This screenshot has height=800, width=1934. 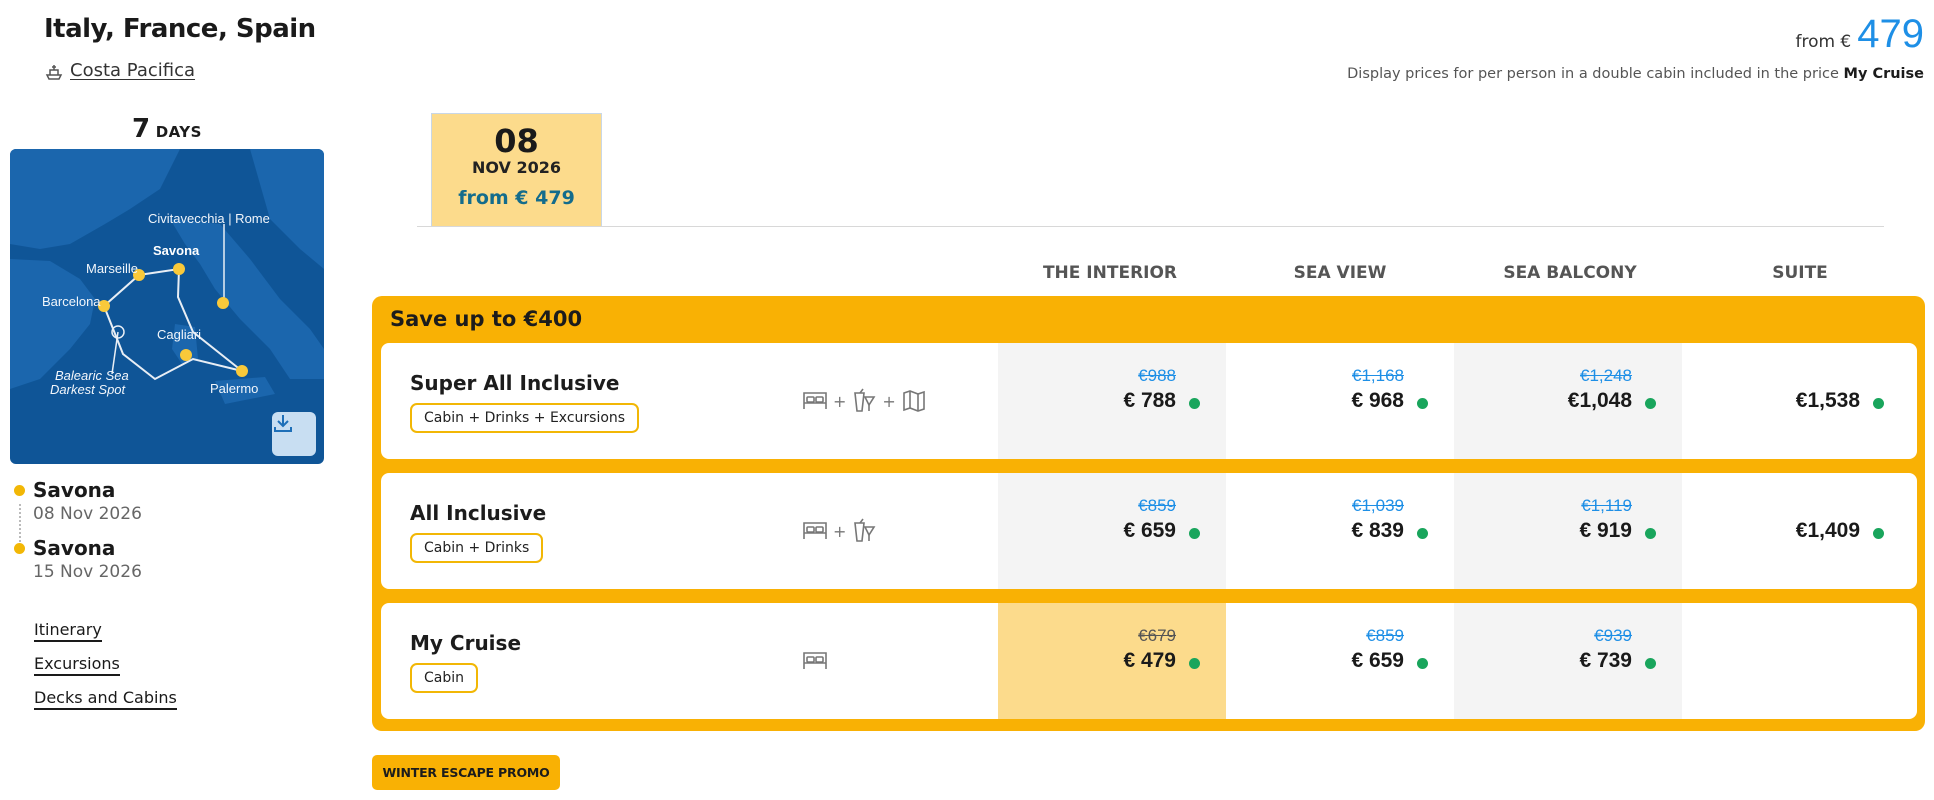 What do you see at coordinates (1377, 400) in the screenshot?
I see `new-price: € 968` at bounding box center [1377, 400].